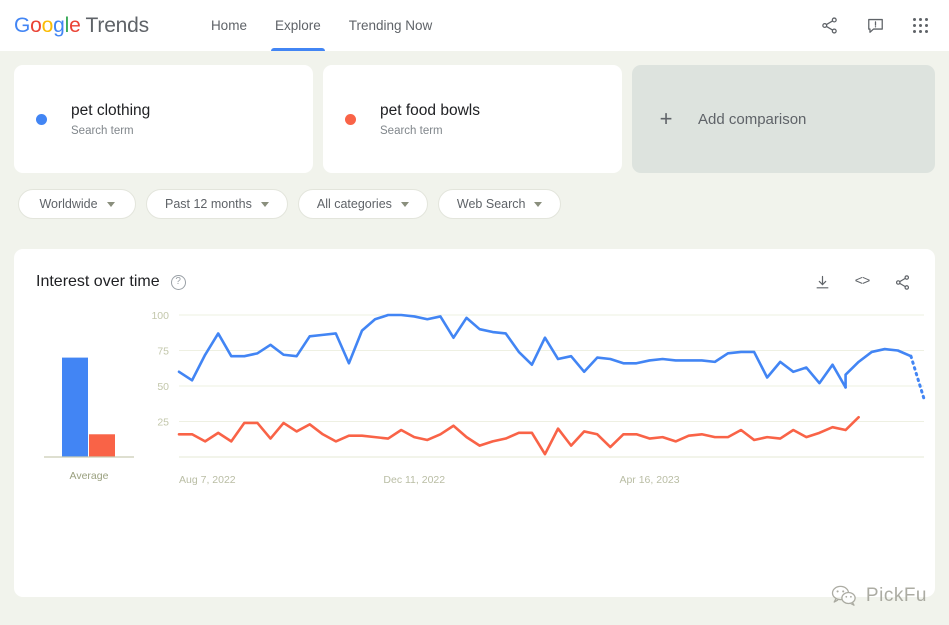 The width and height of the screenshot is (949, 625). I want to click on add-comparison-label: Add comparison, so click(752, 119).